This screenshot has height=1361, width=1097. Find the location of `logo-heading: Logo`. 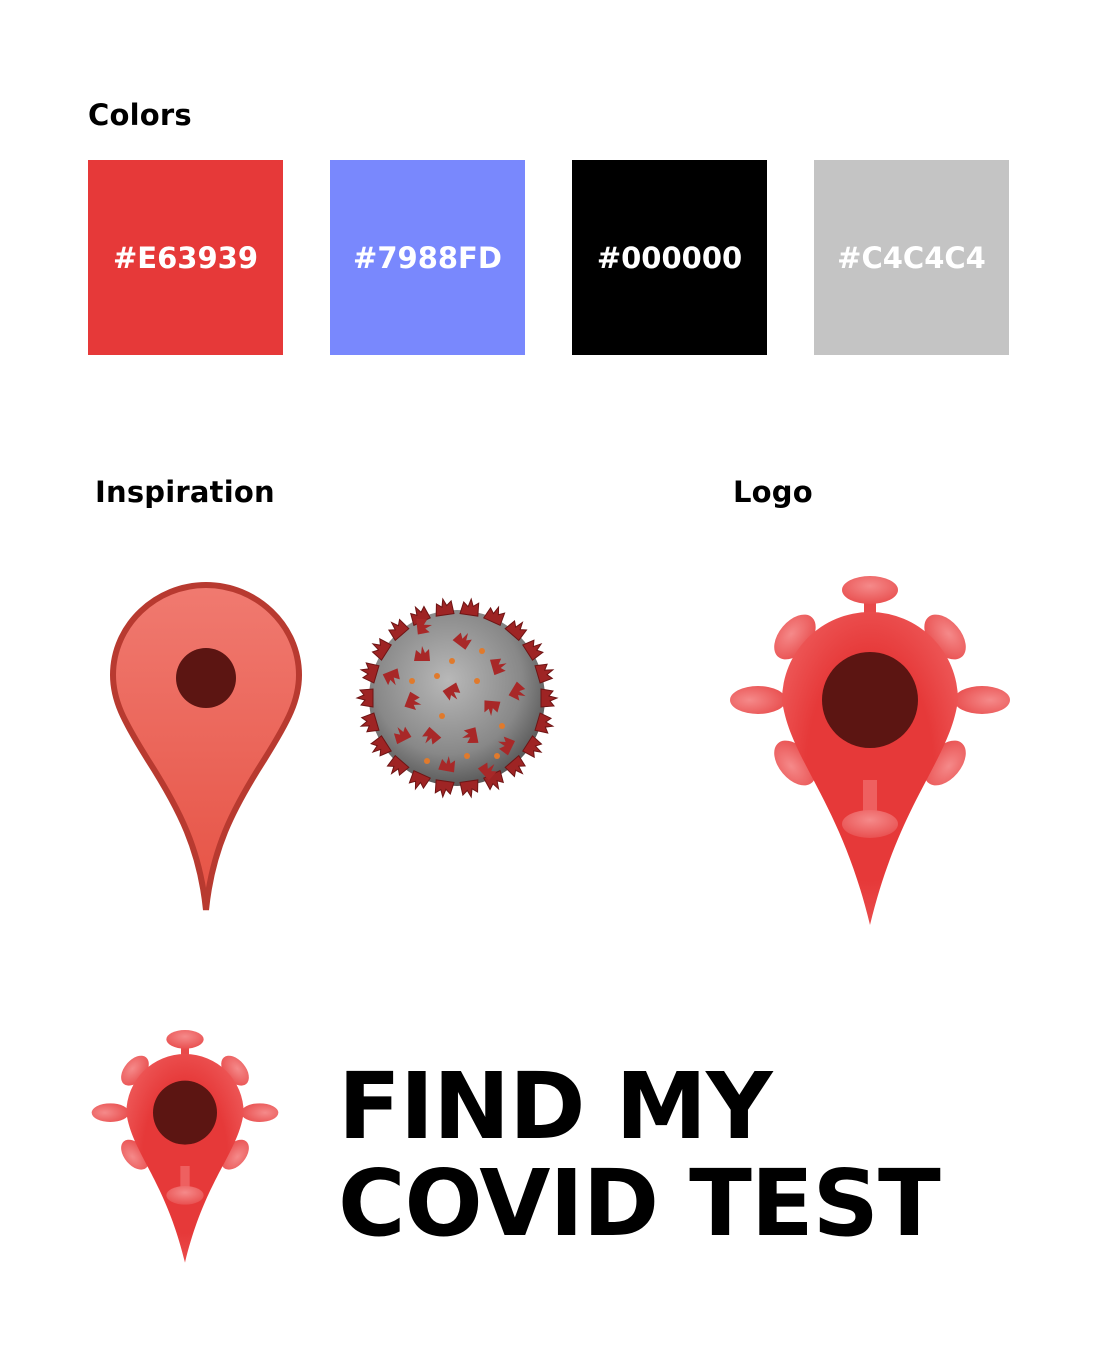

logo-heading: Logo is located at coordinates (773, 492).